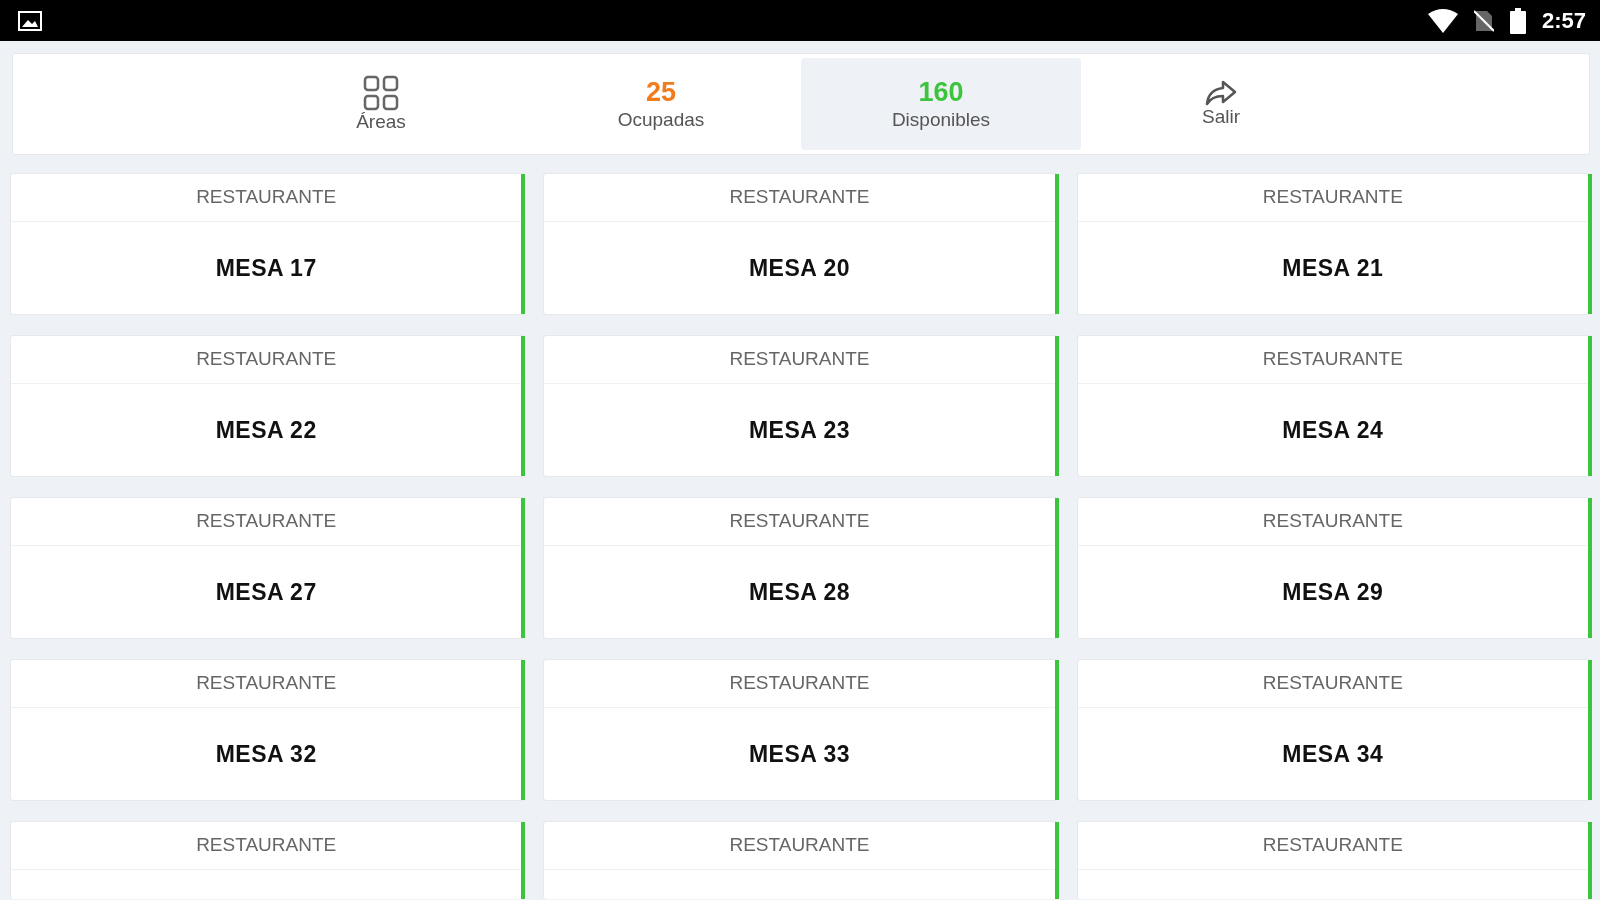 The image size is (1600, 900). What do you see at coordinates (268, 730) in the screenshot?
I see `table-card: RESTAURANTE MESA 32` at bounding box center [268, 730].